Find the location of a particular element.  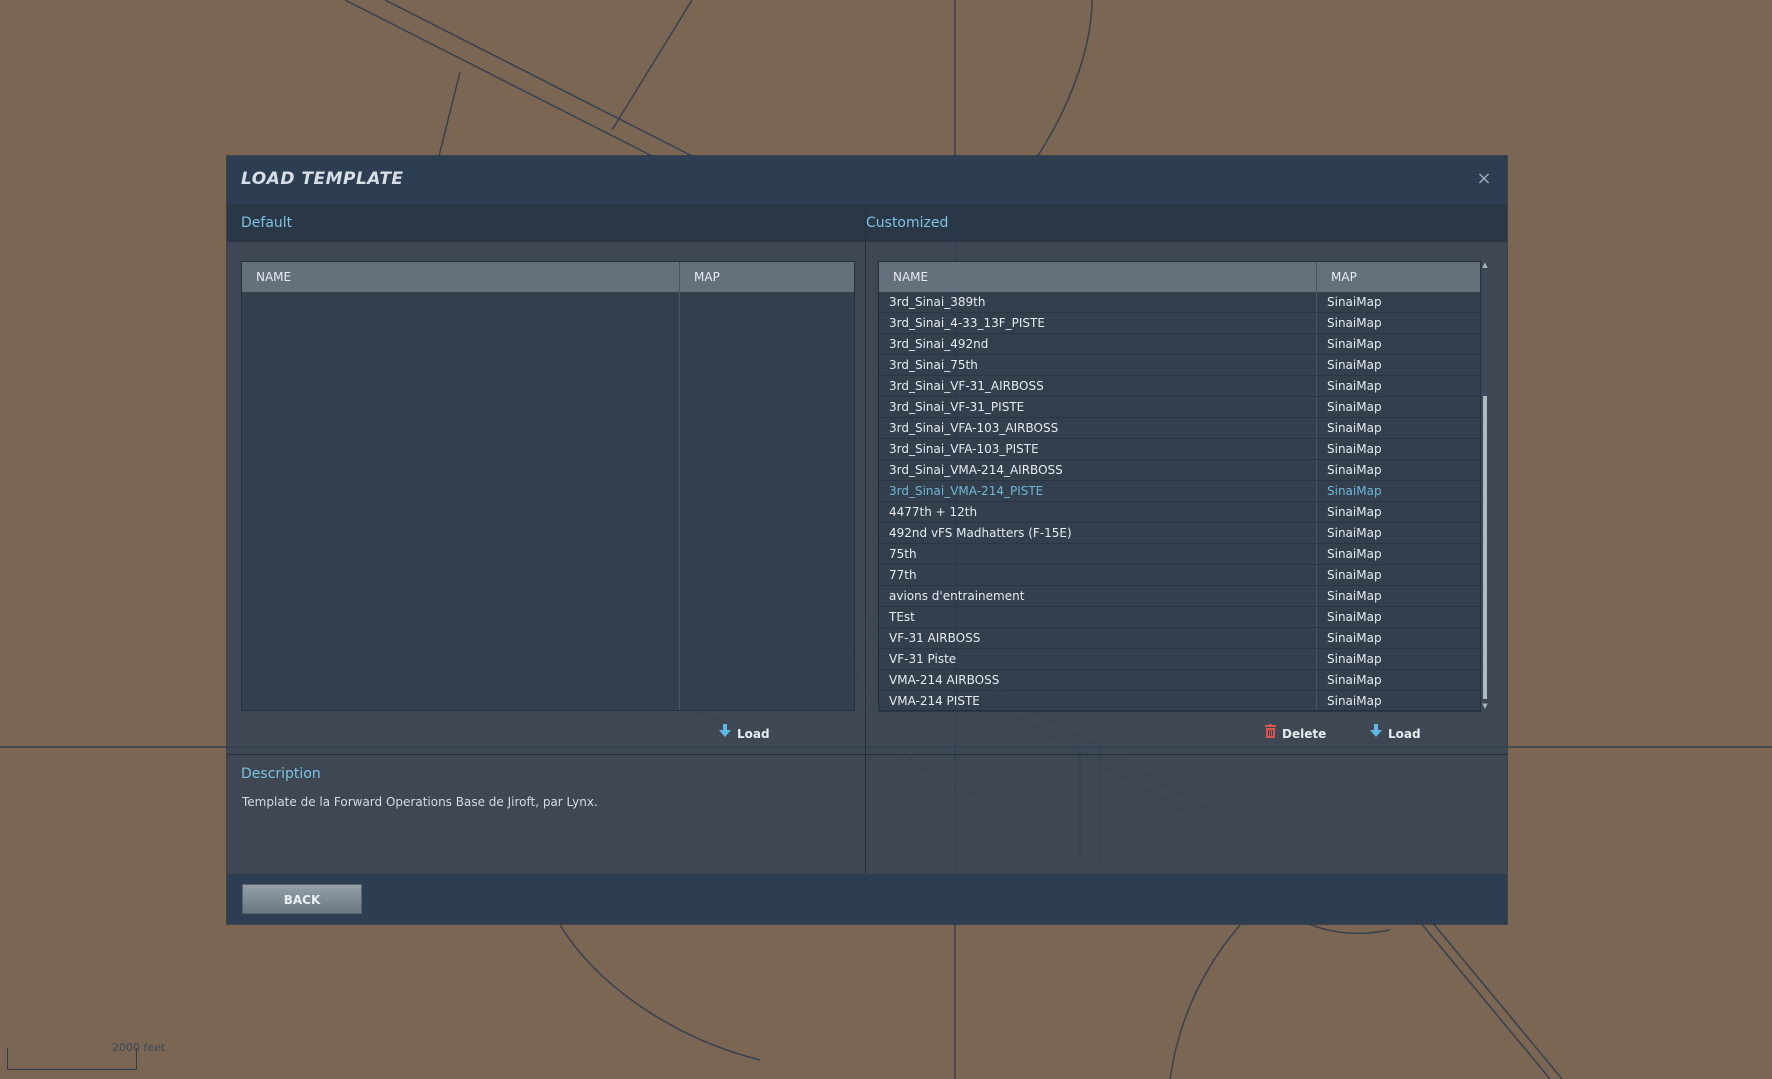

table-row: VMA-214 PISTE SinaiMap is located at coordinates (1180, 701).